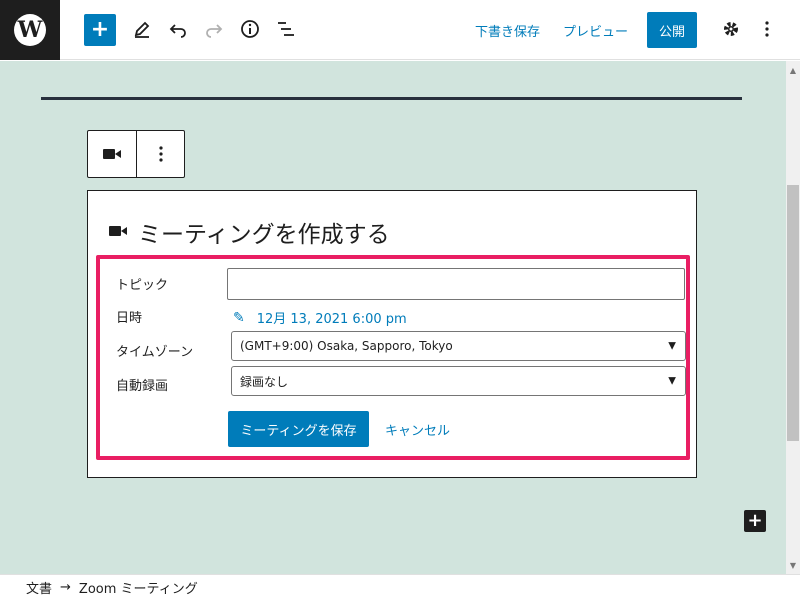 The image size is (800, 599). I want to click on wordpress-logo-mark: W, so click(30, 30).